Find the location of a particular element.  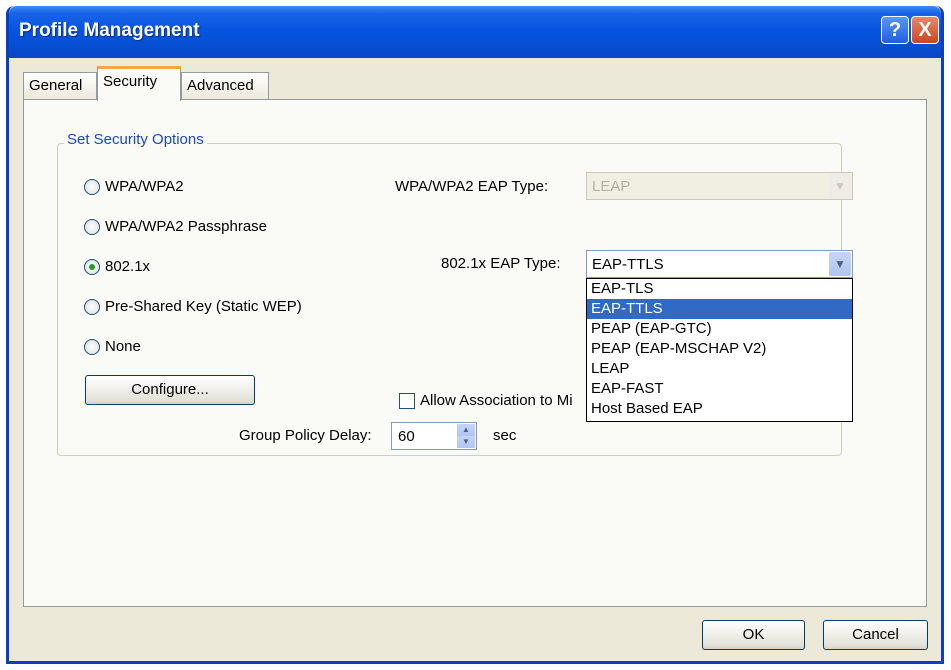

cancel-button: Cancel is located at coordinates (875, 635).